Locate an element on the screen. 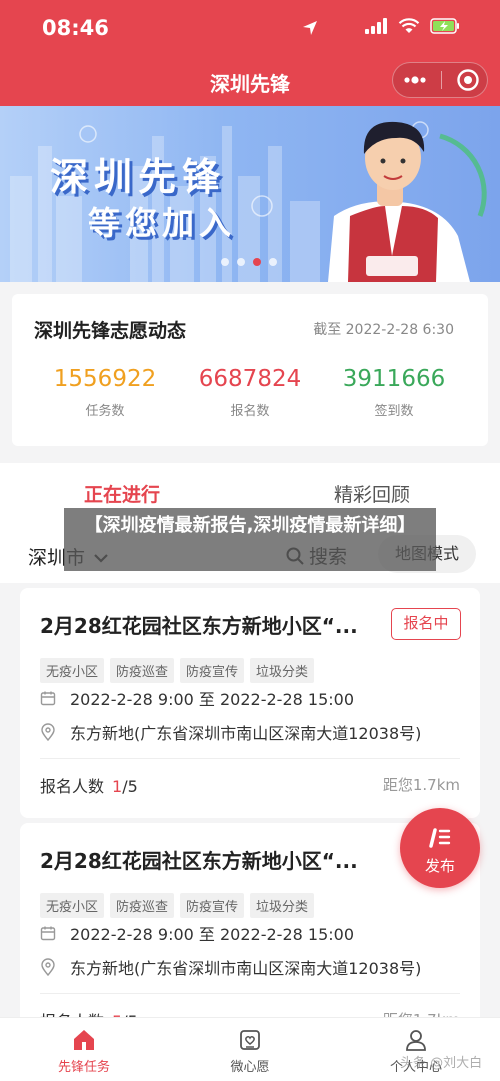 The width and height of the screenshot is (500, 1081). stat-label: 任务数 is located at coordinates (105, 411).